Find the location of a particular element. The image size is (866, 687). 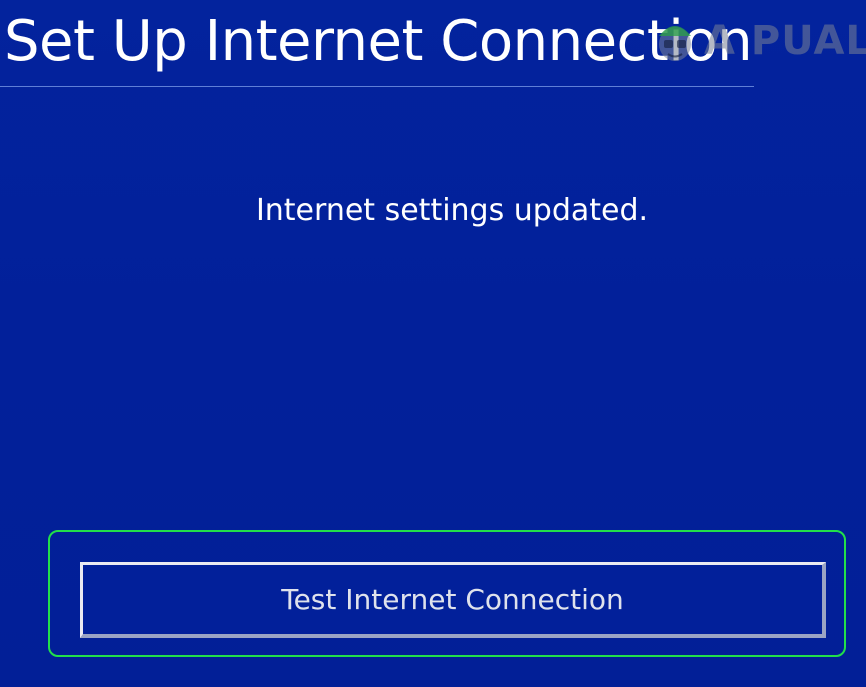

header-divider is located at coordinates (377, 86).